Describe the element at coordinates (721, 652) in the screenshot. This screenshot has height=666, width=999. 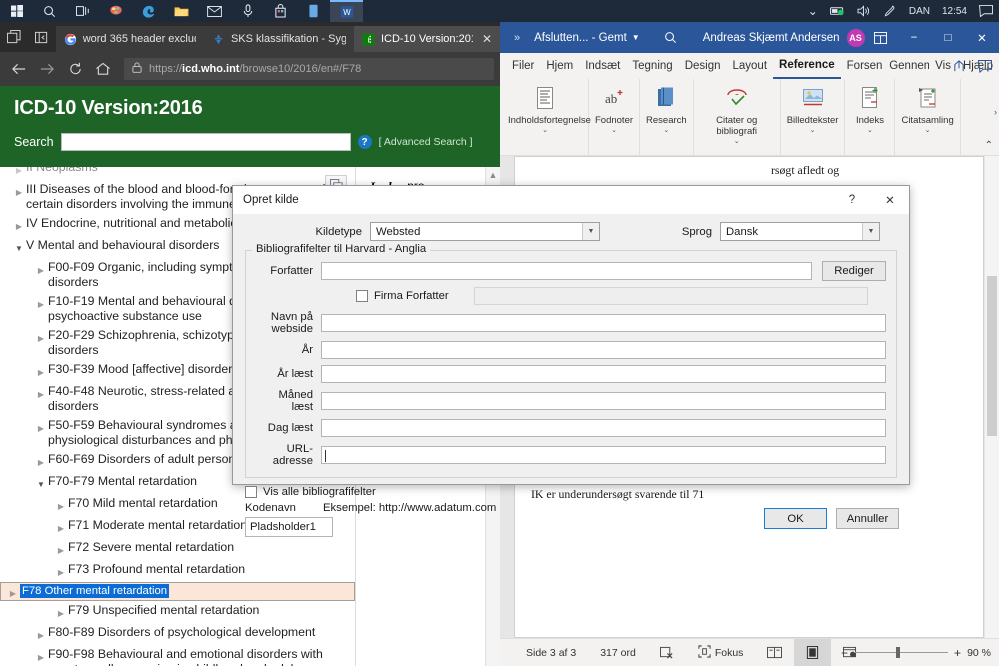
I see `focus-mode-button: Fokus` at that location.